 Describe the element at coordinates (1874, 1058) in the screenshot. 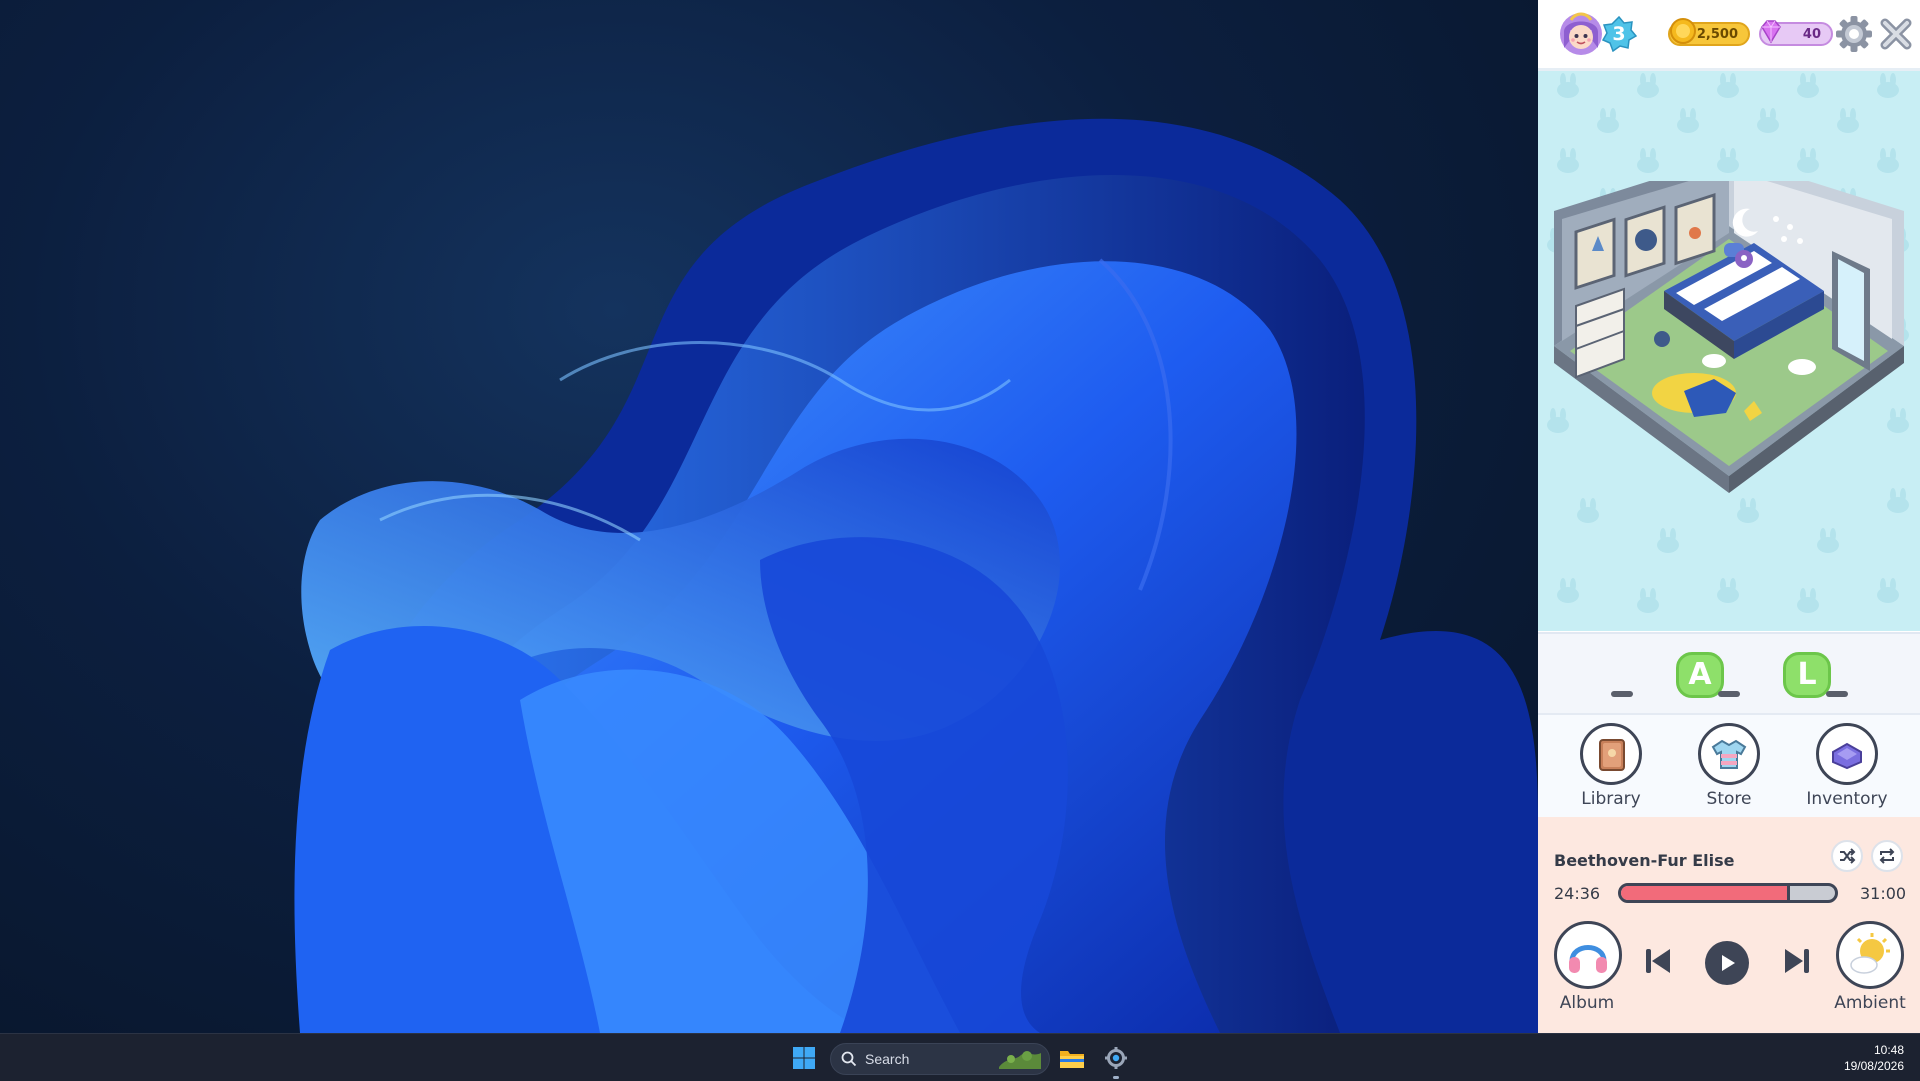

I see `system-clock: 10:48 19/08/2026` at that location.